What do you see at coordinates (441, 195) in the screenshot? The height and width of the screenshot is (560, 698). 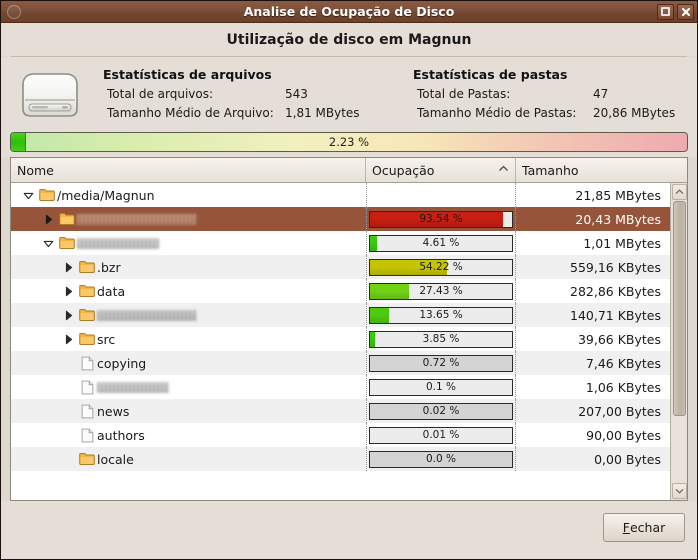 I see `cell-occupation` at bounding box center [441, 195].